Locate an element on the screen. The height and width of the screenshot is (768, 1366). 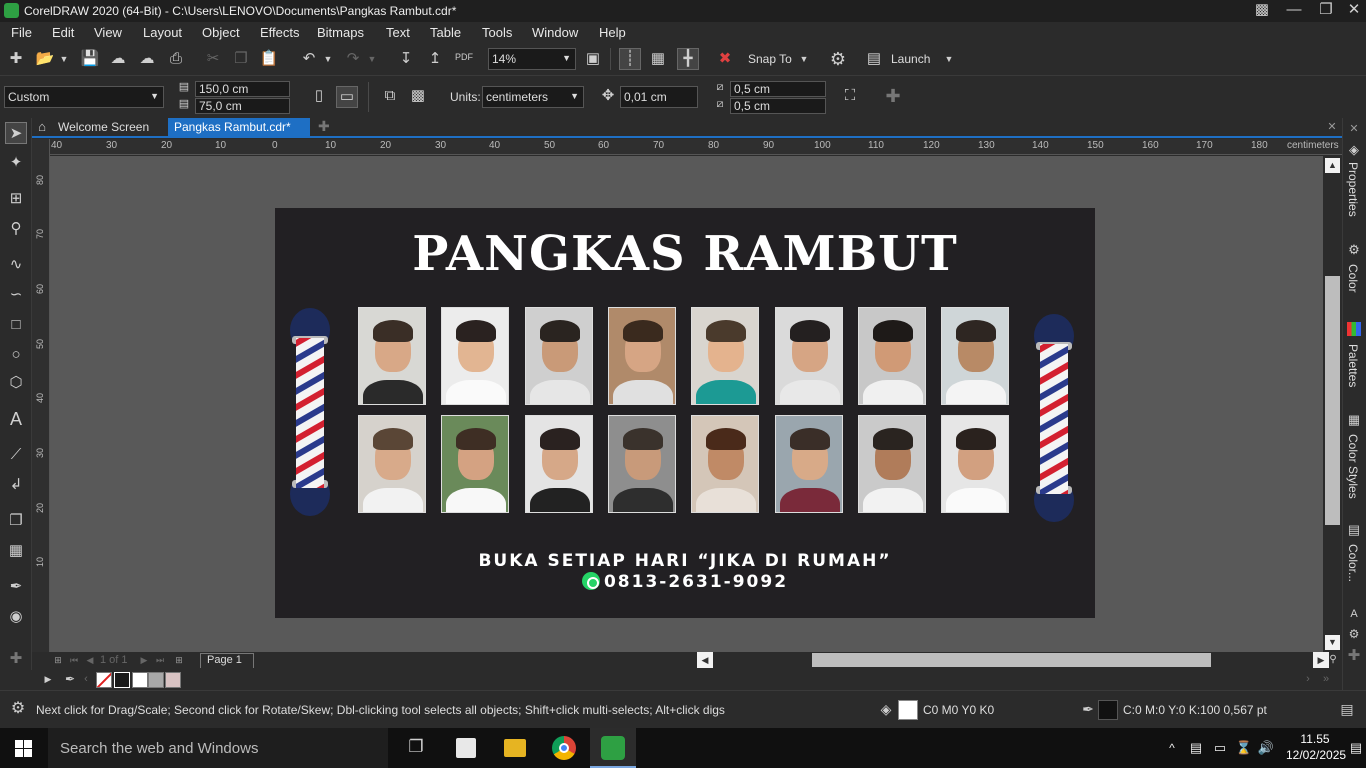
pick-tool-icon: ➤ is located at coordinates (16, 133).